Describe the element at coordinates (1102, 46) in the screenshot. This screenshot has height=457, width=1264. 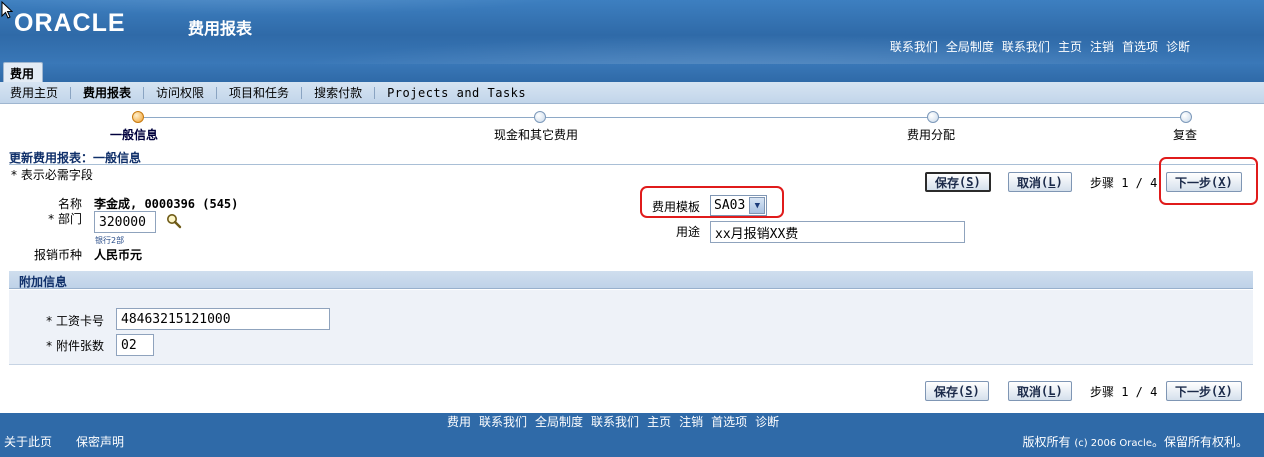
I see `global-link-logout: 注销` at that location.